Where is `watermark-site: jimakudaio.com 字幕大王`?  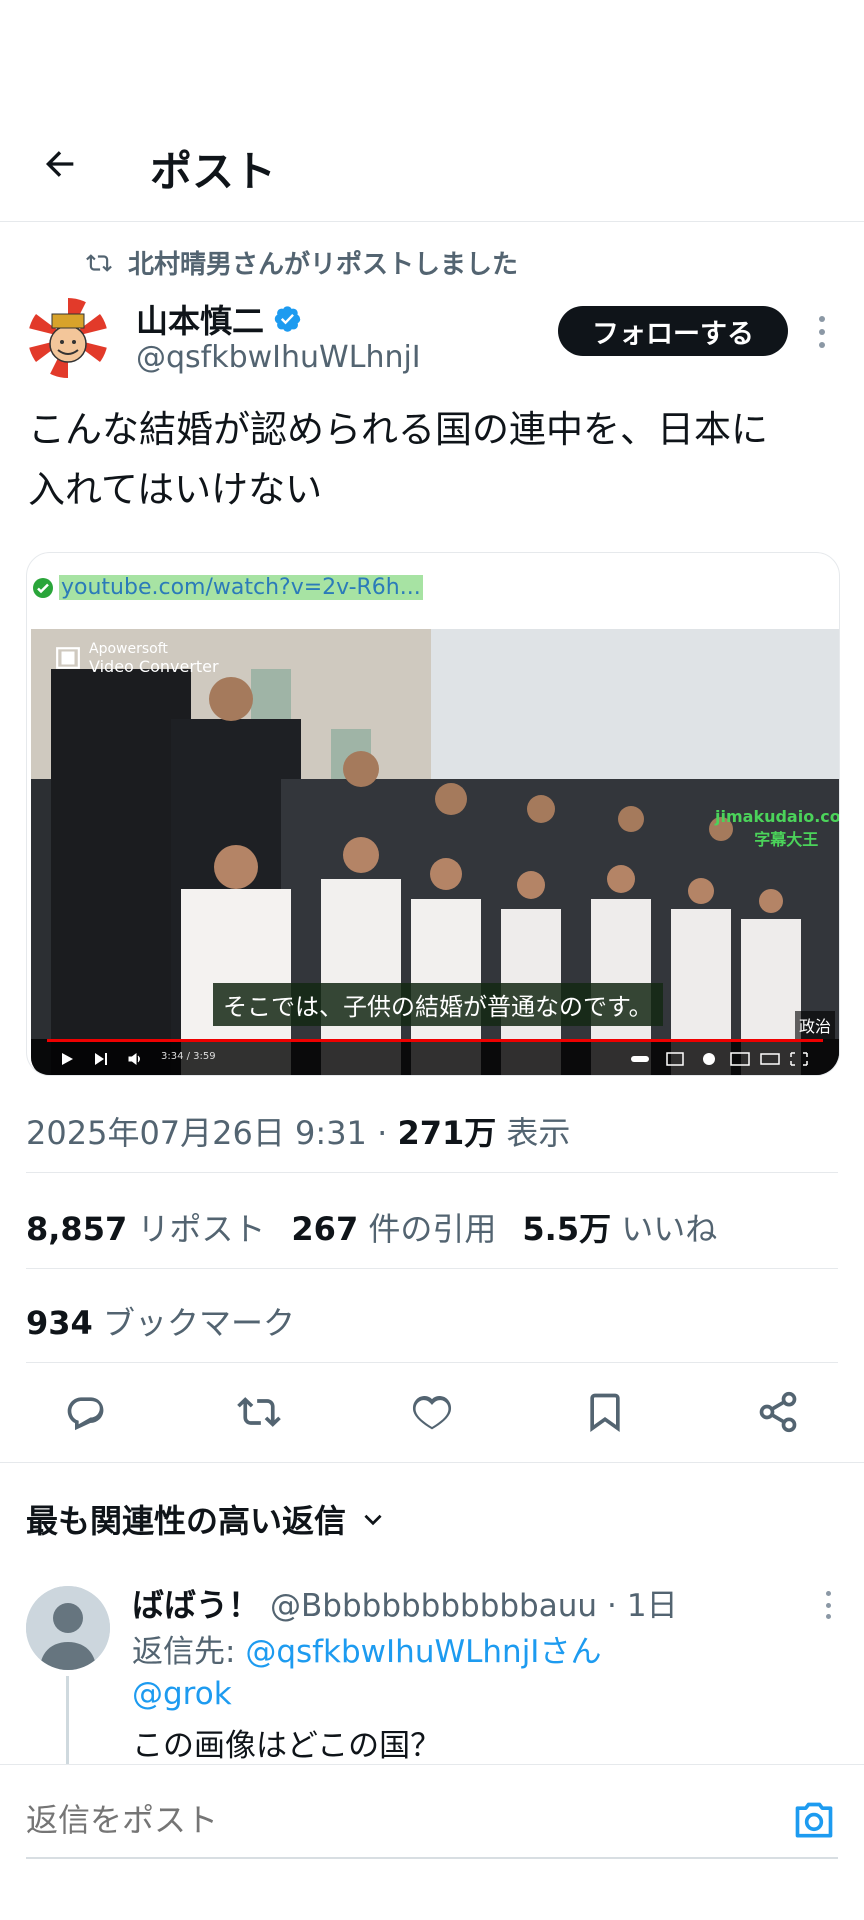 watermark-site: jimakudaio.com 字幕大王 is located at coordinates (777, 828).